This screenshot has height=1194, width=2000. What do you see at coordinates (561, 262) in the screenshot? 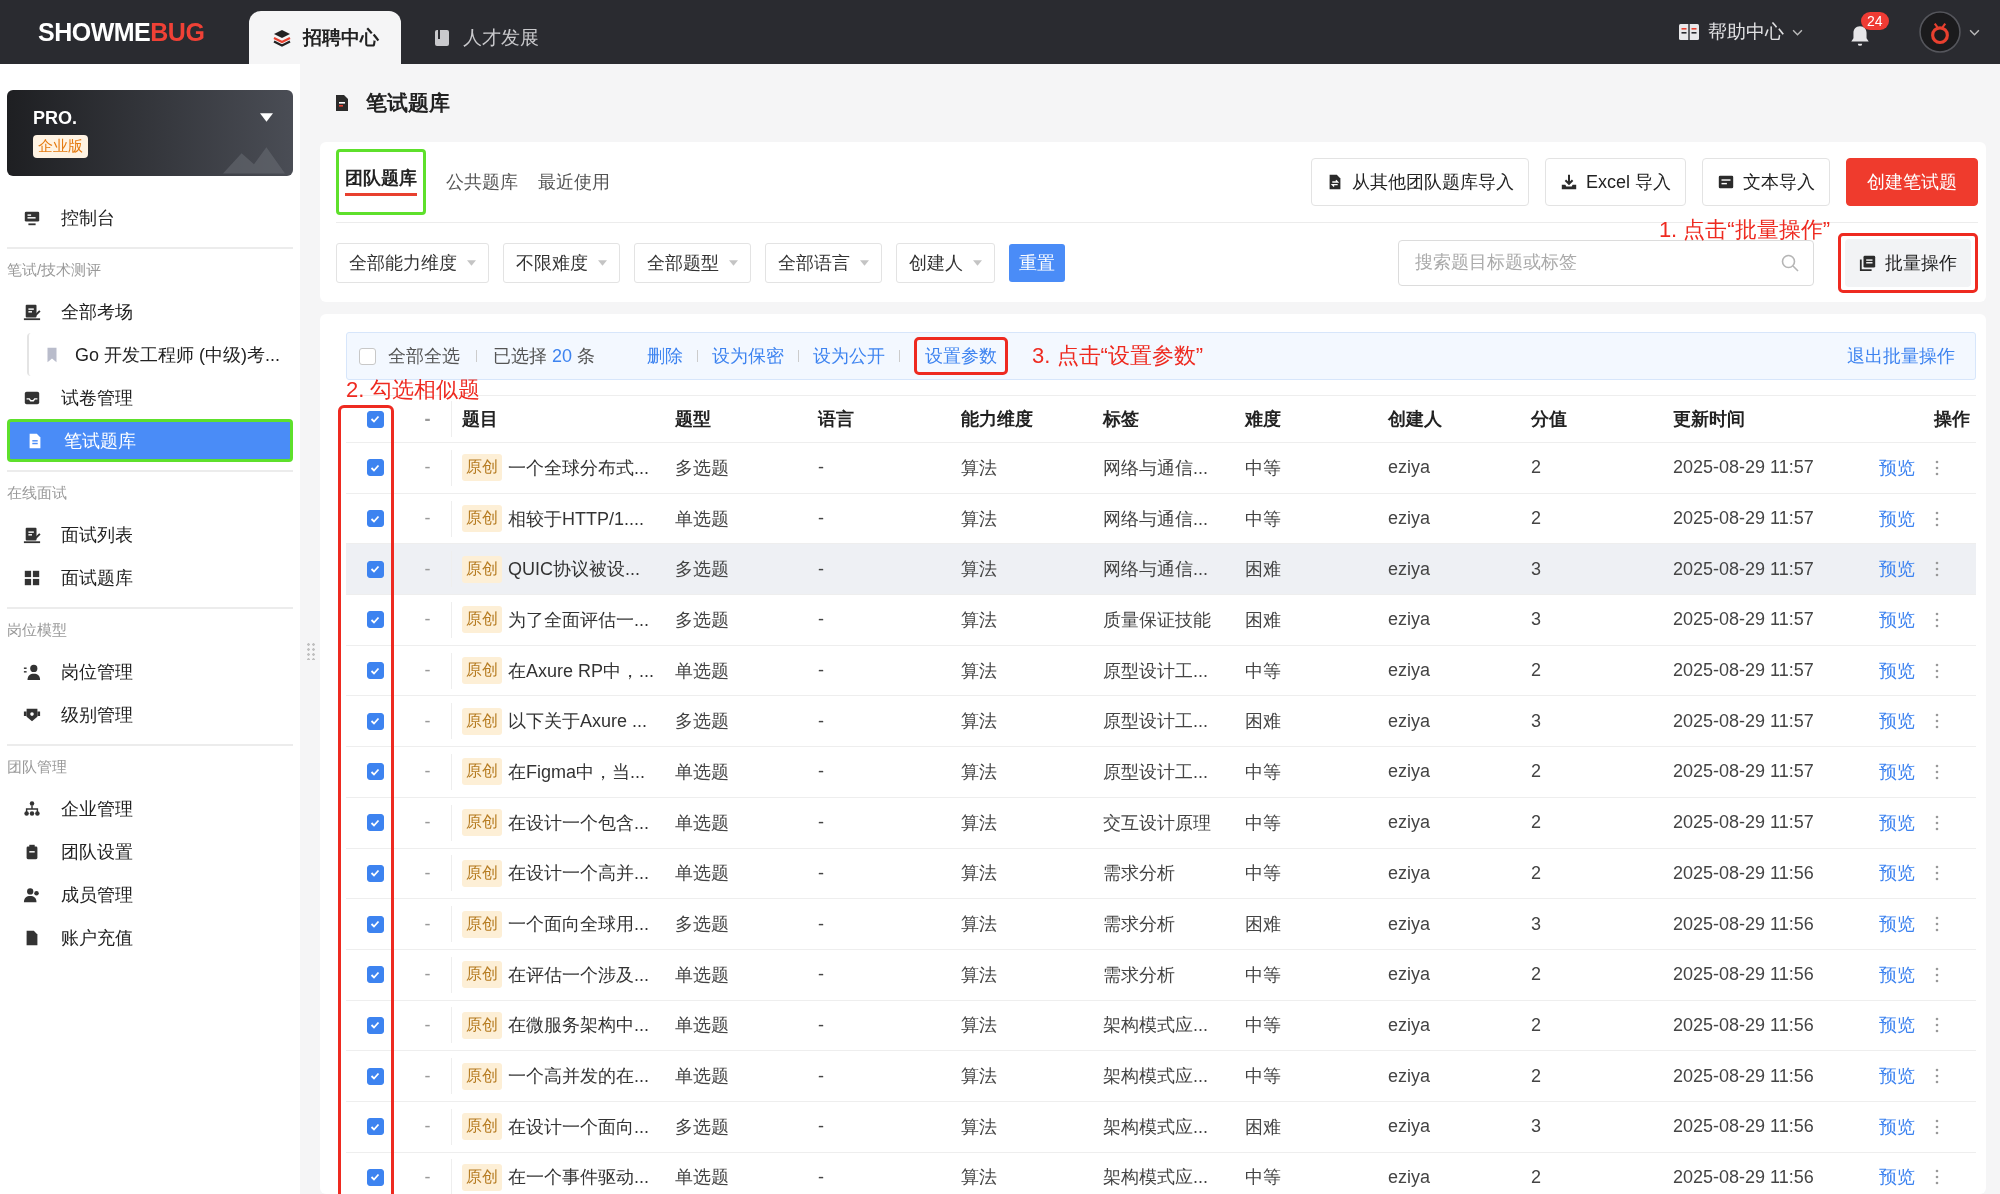
I see `filter-dropdown: 不限难度` at bounding box center [561, 262].